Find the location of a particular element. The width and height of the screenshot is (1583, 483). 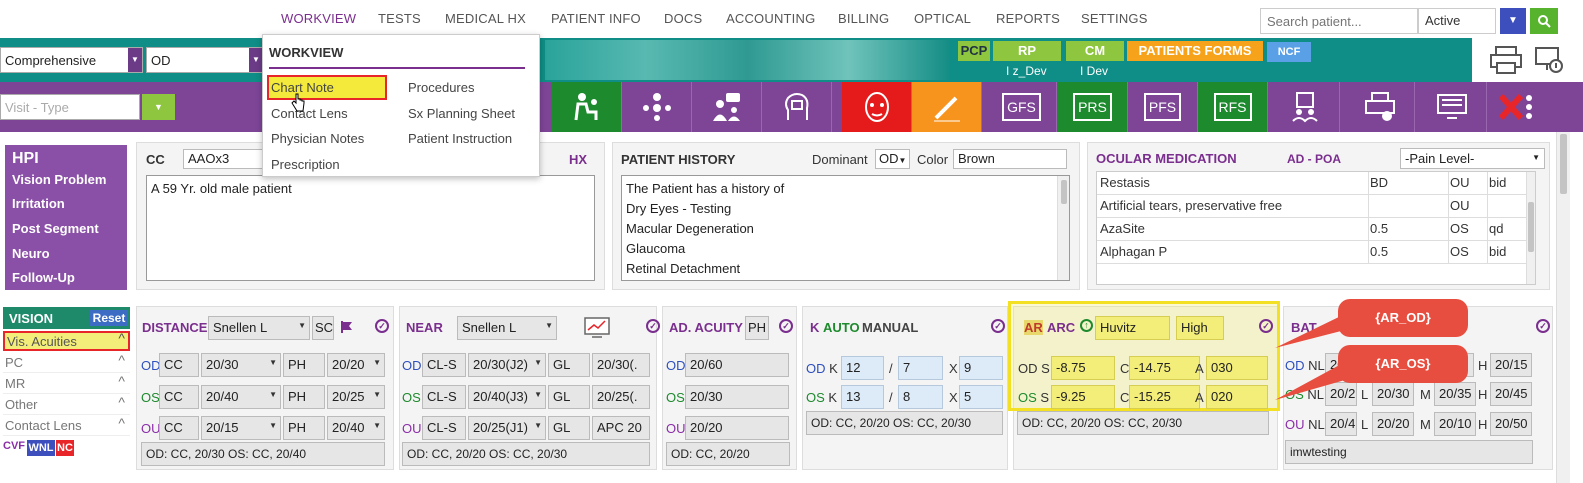

nav-reports: REPORTS is located at coordinates (1028, 18).